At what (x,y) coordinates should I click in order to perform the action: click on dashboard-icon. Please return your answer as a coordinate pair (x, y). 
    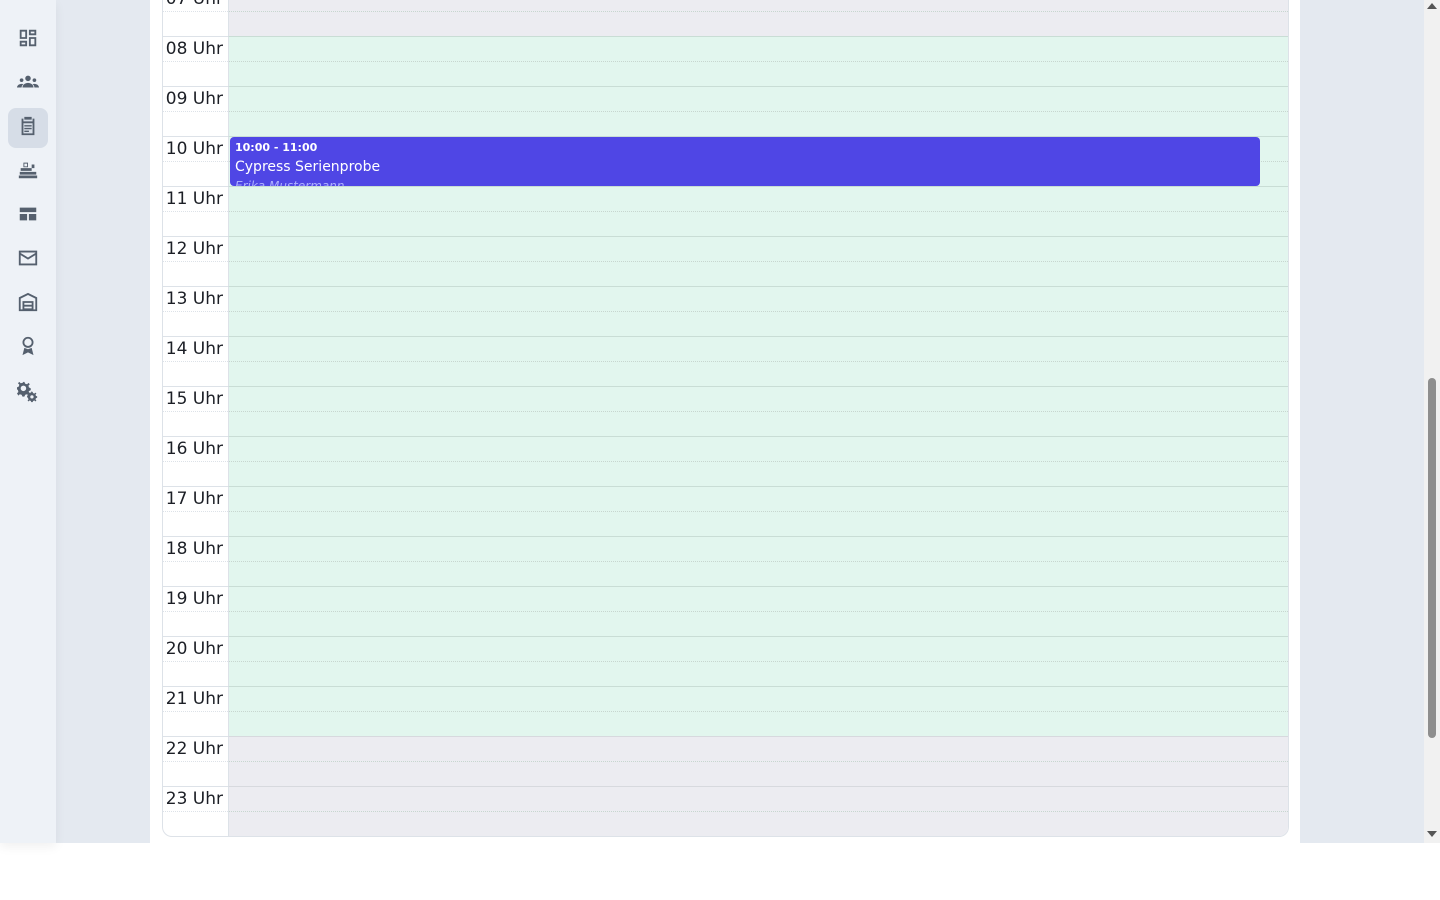
    Looking at the image, I should click on (28, 40).